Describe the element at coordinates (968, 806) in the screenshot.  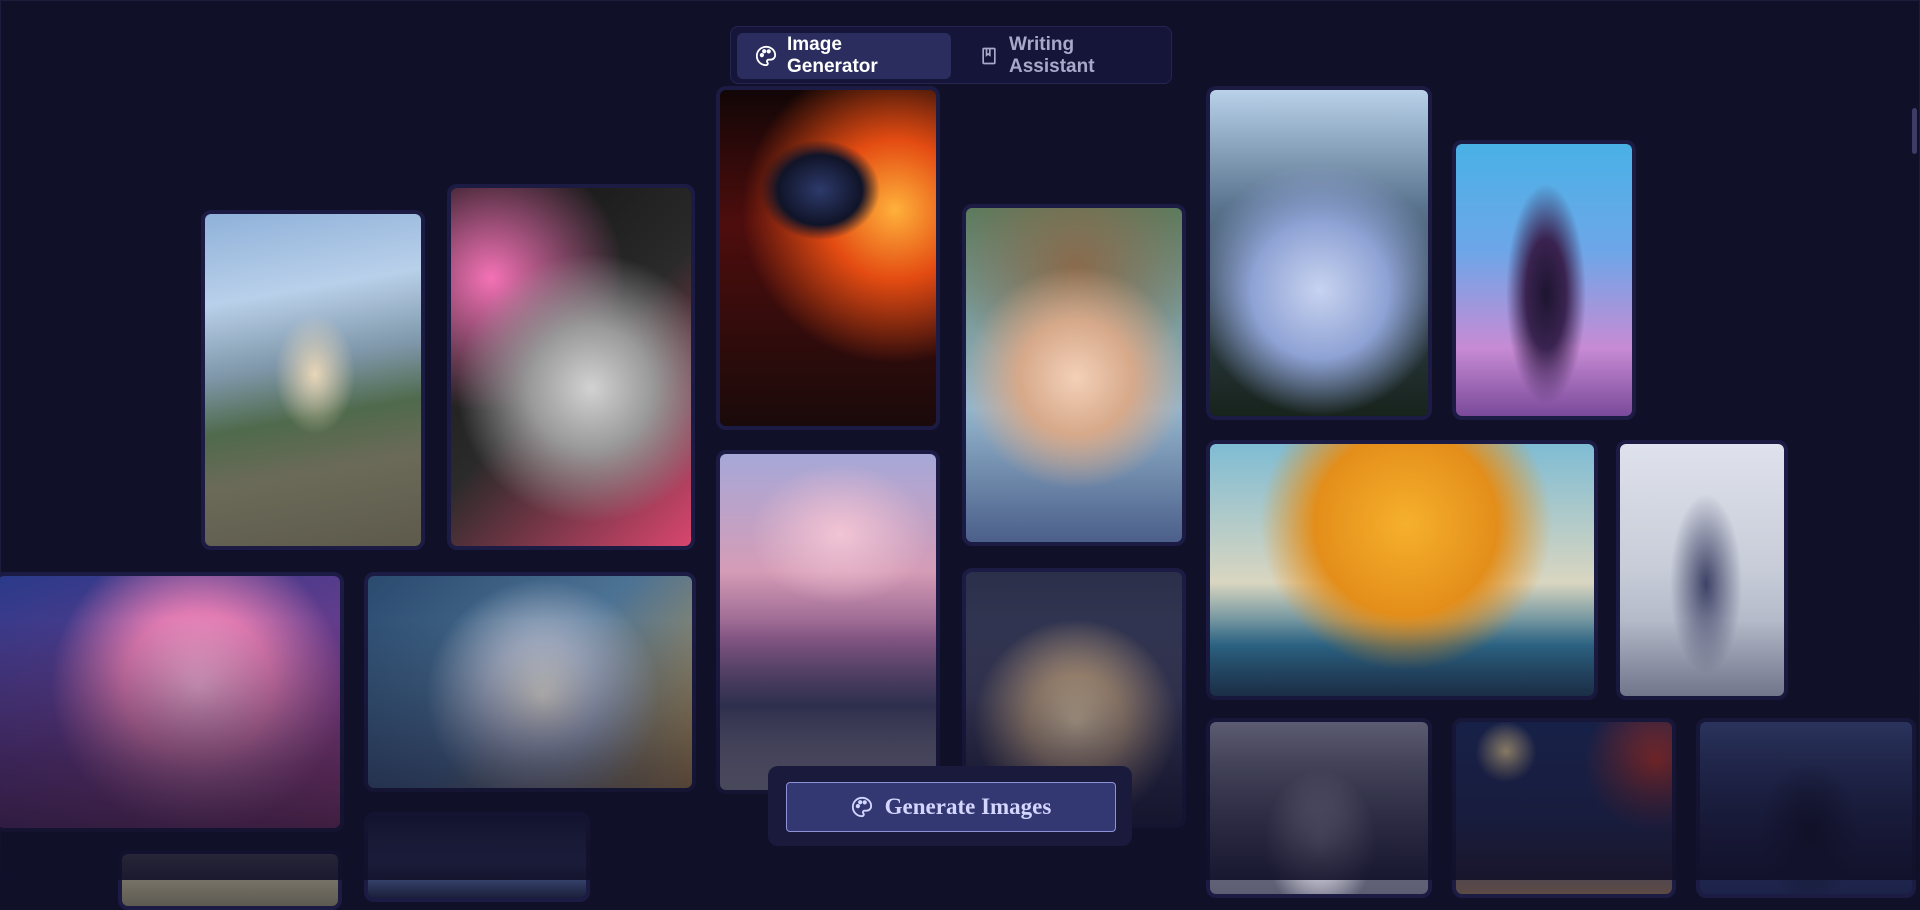
I see `generate-button-label: Generate Images` at that location.